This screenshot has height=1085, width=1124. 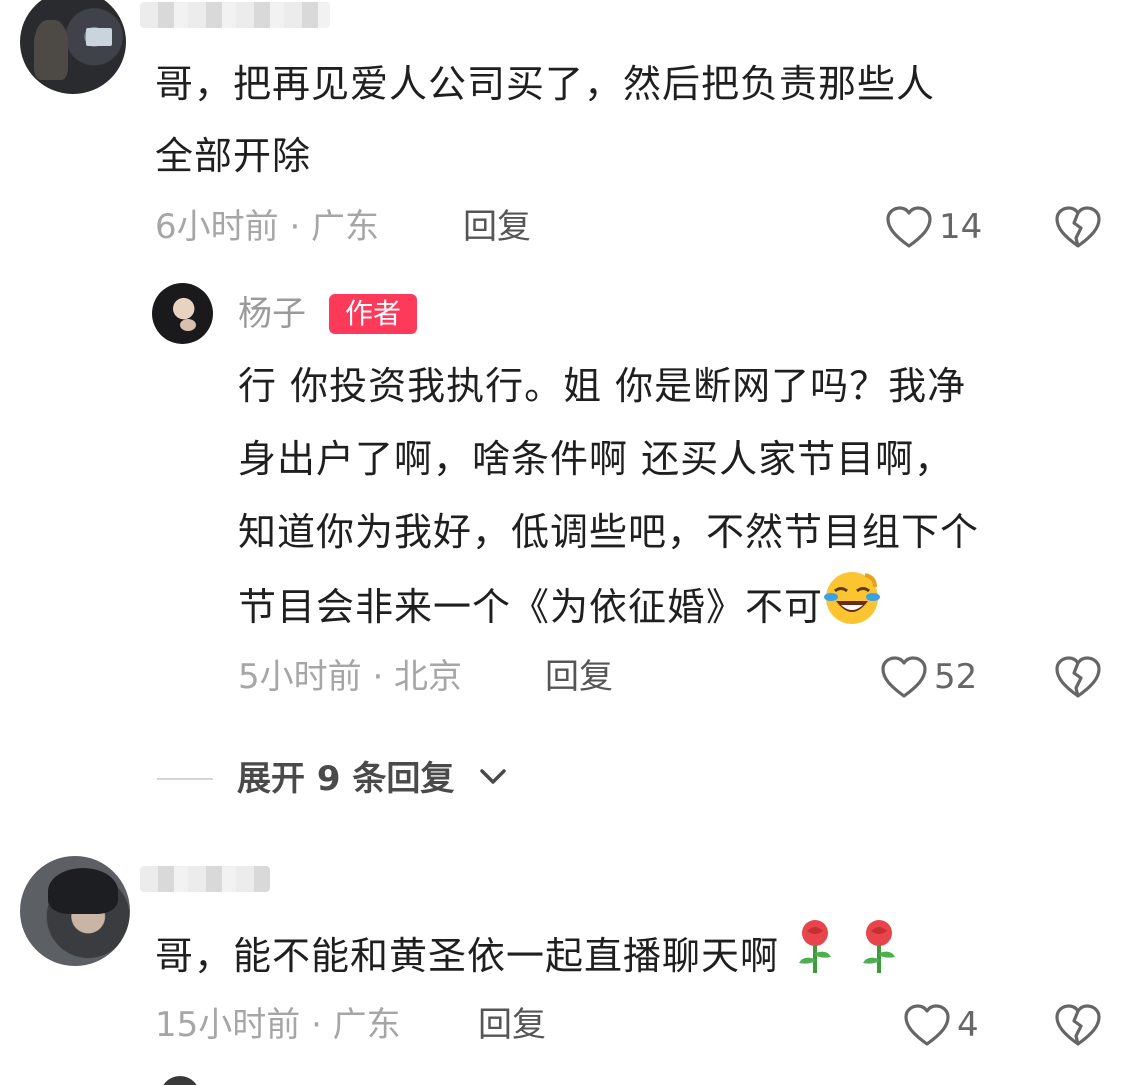 What do you see at coordinates (596, 459) in the screenshot?
I see `reply-text: 身出户了啊，啥条件啊 还买人家节目啊，` at bounding box center [596, 459].